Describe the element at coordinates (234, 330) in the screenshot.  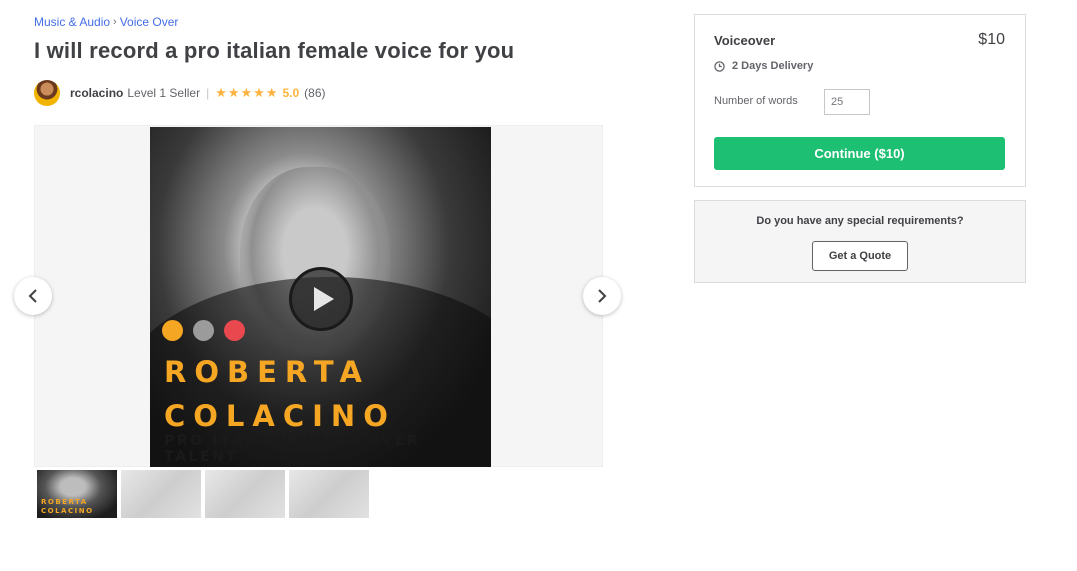
I see `red-dot` at that location.